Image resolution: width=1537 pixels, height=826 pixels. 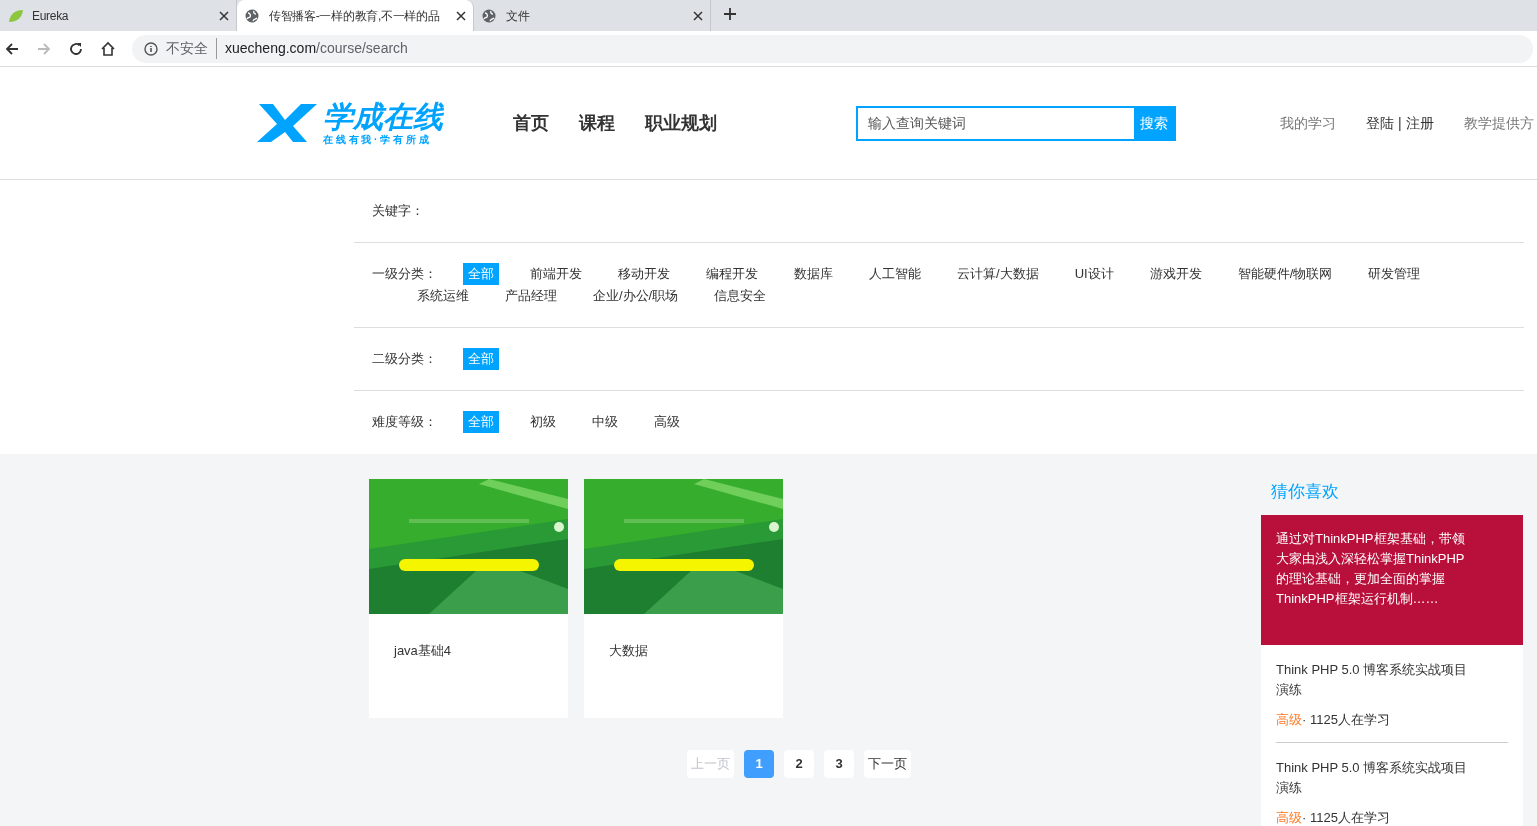 I want to click on url-text: xuecheng.com/course/search, so click(x=316, y=48).